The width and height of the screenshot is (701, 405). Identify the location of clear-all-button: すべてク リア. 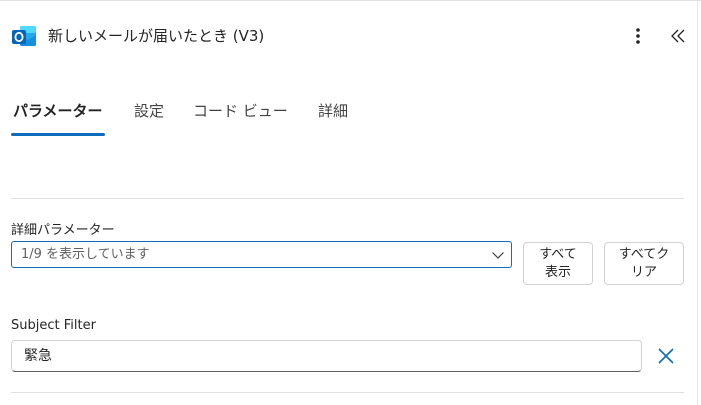
(644, 263).